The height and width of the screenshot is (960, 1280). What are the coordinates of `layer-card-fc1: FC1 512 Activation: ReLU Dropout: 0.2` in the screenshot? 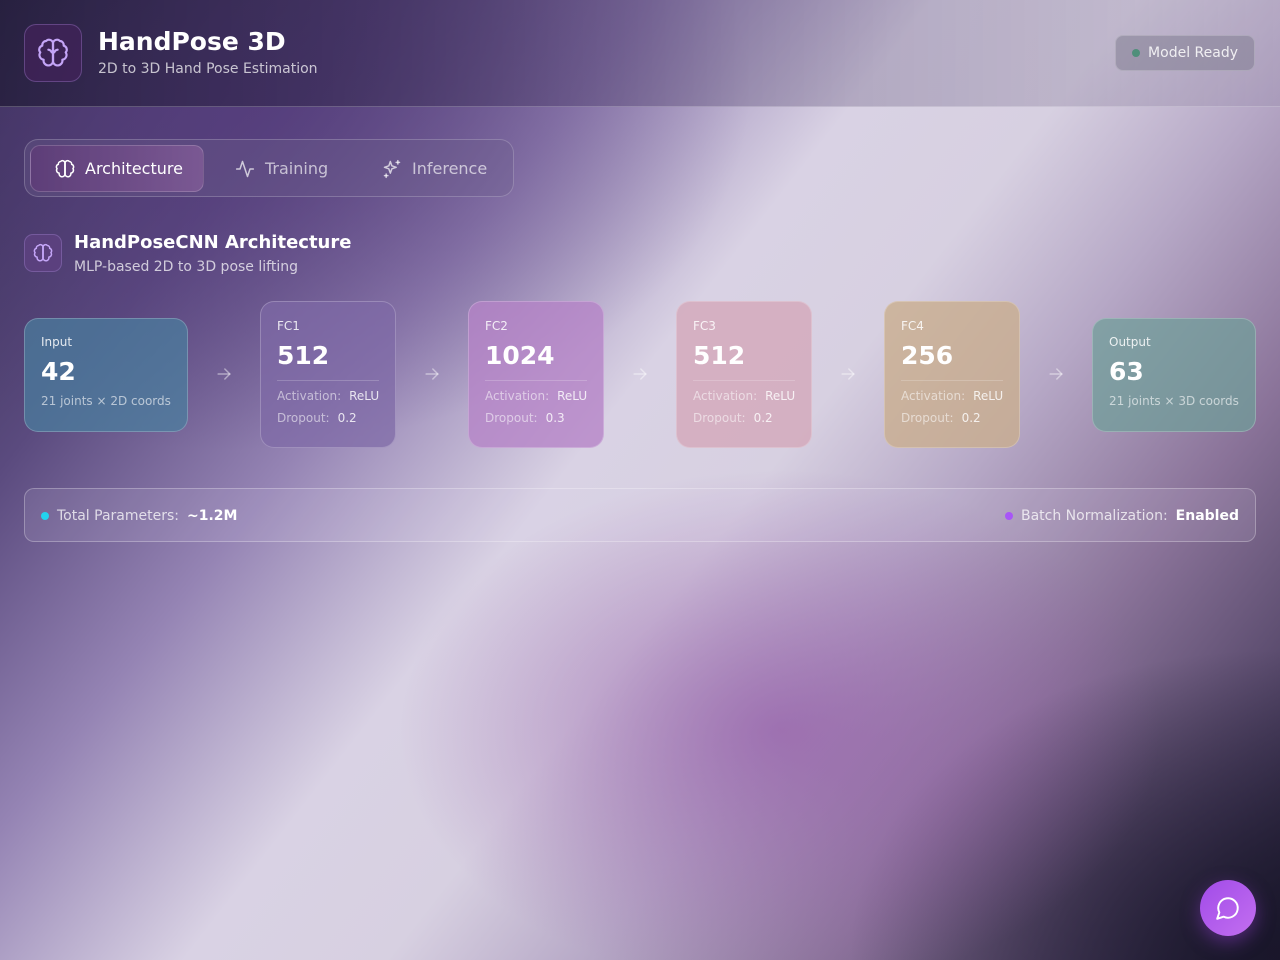 It's located at (328, 374).